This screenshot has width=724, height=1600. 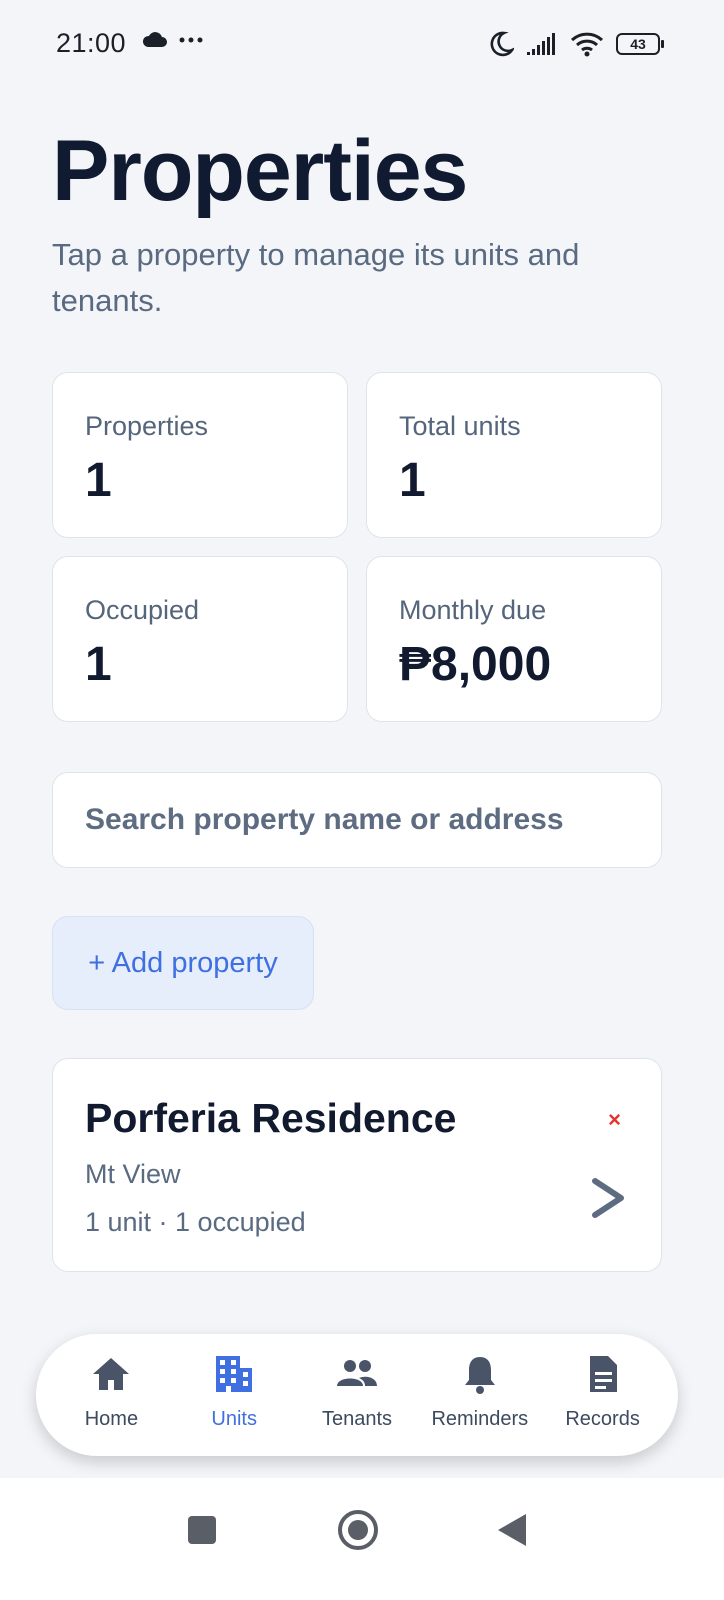 I want to click on nav-item-reminders: Reminders, so click(x=479, y=1395).